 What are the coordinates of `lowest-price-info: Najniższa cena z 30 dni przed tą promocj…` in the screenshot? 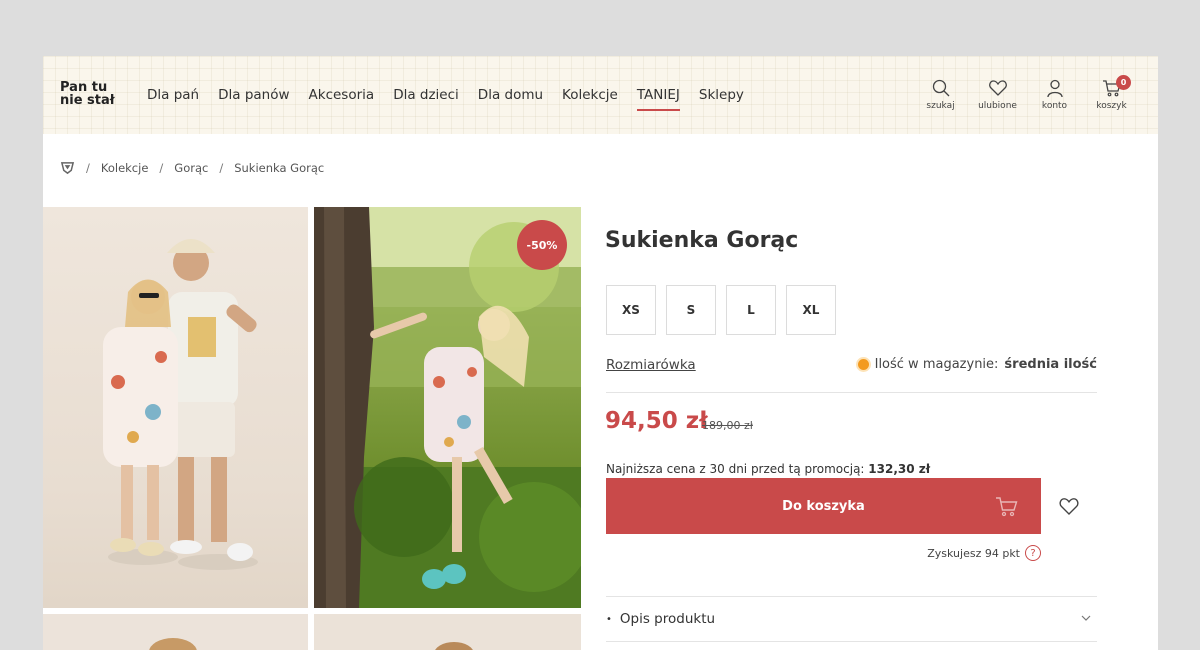 It's located at (768, 469).